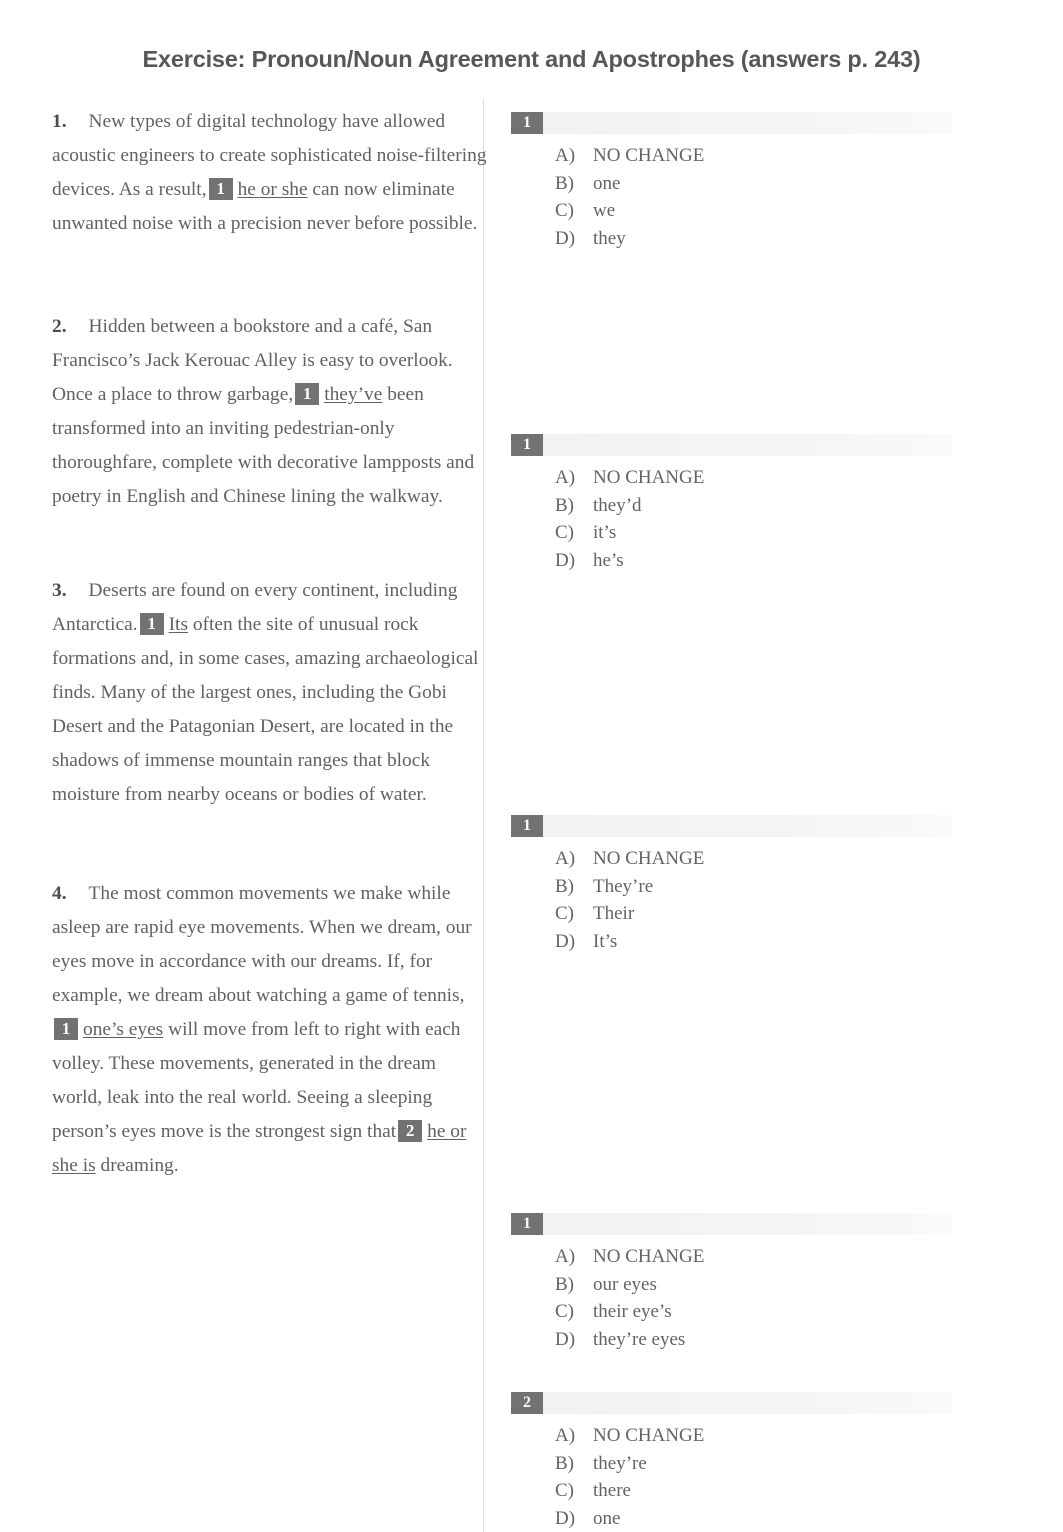 The width and height of the screenshot is (1063, 1532). I want to click on choice-option: D) they, so click(779, 239).